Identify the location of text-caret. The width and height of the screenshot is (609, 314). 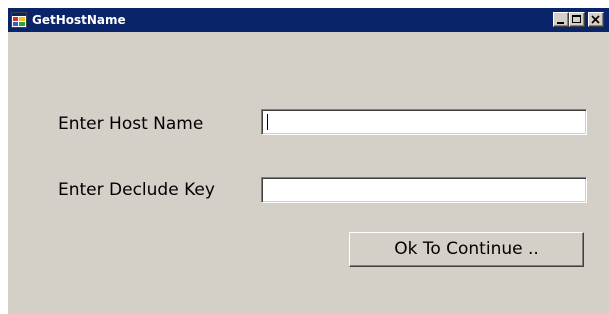
(267, 122).